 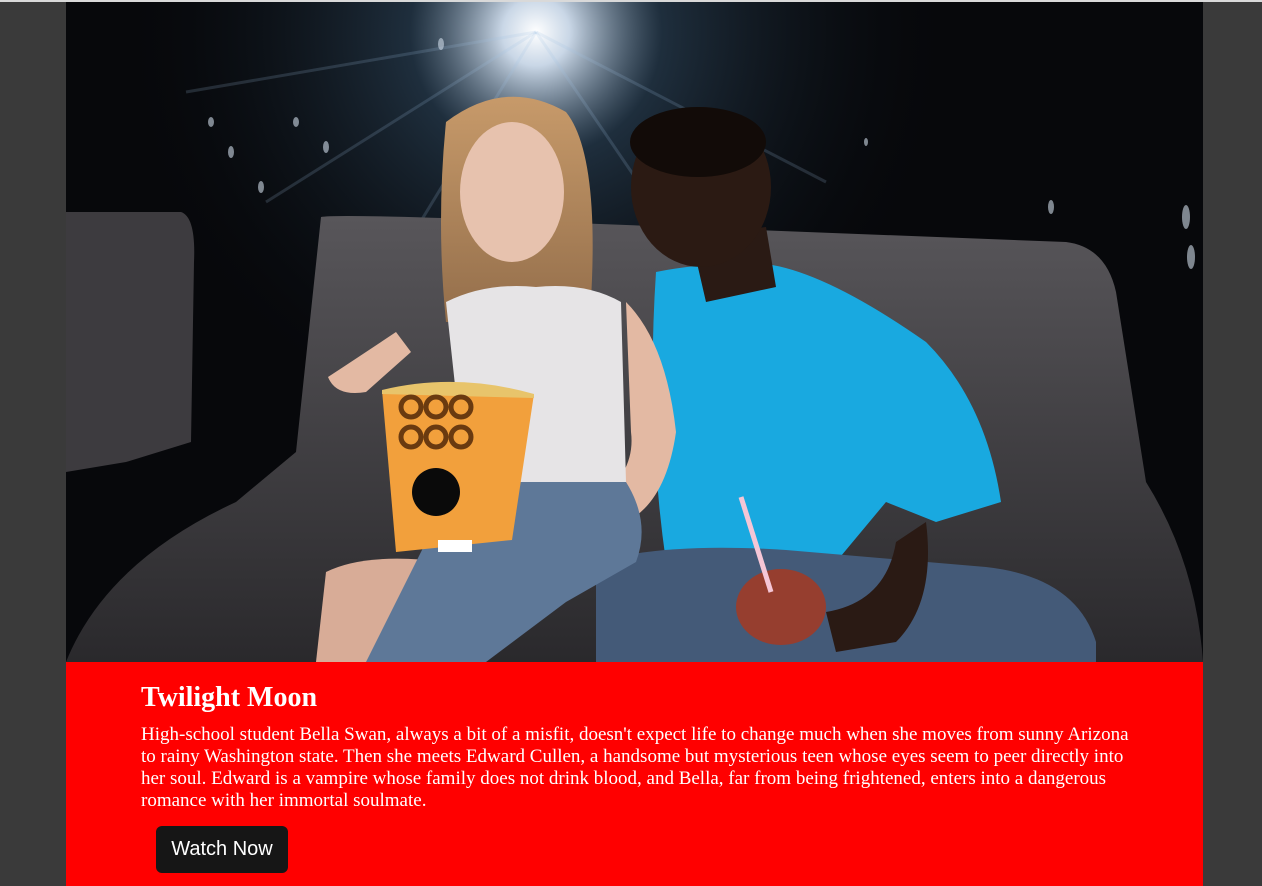 What do you see at coordinates (222, 849) in the screenshot?
I see `watch-now-button: Watch Now` at bounding box center [222, 849].